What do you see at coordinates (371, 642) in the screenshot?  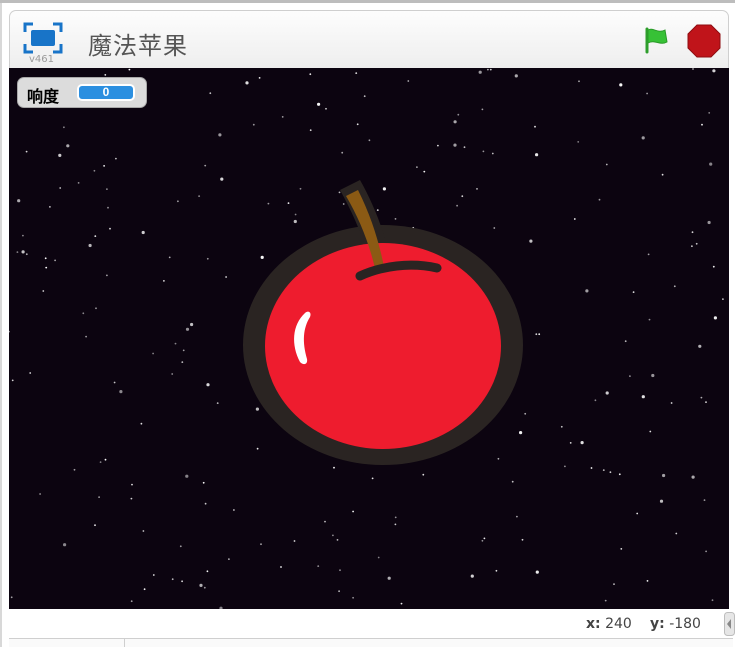 I see `sprite-pane-top-edge` at bounding box center [371, 642].